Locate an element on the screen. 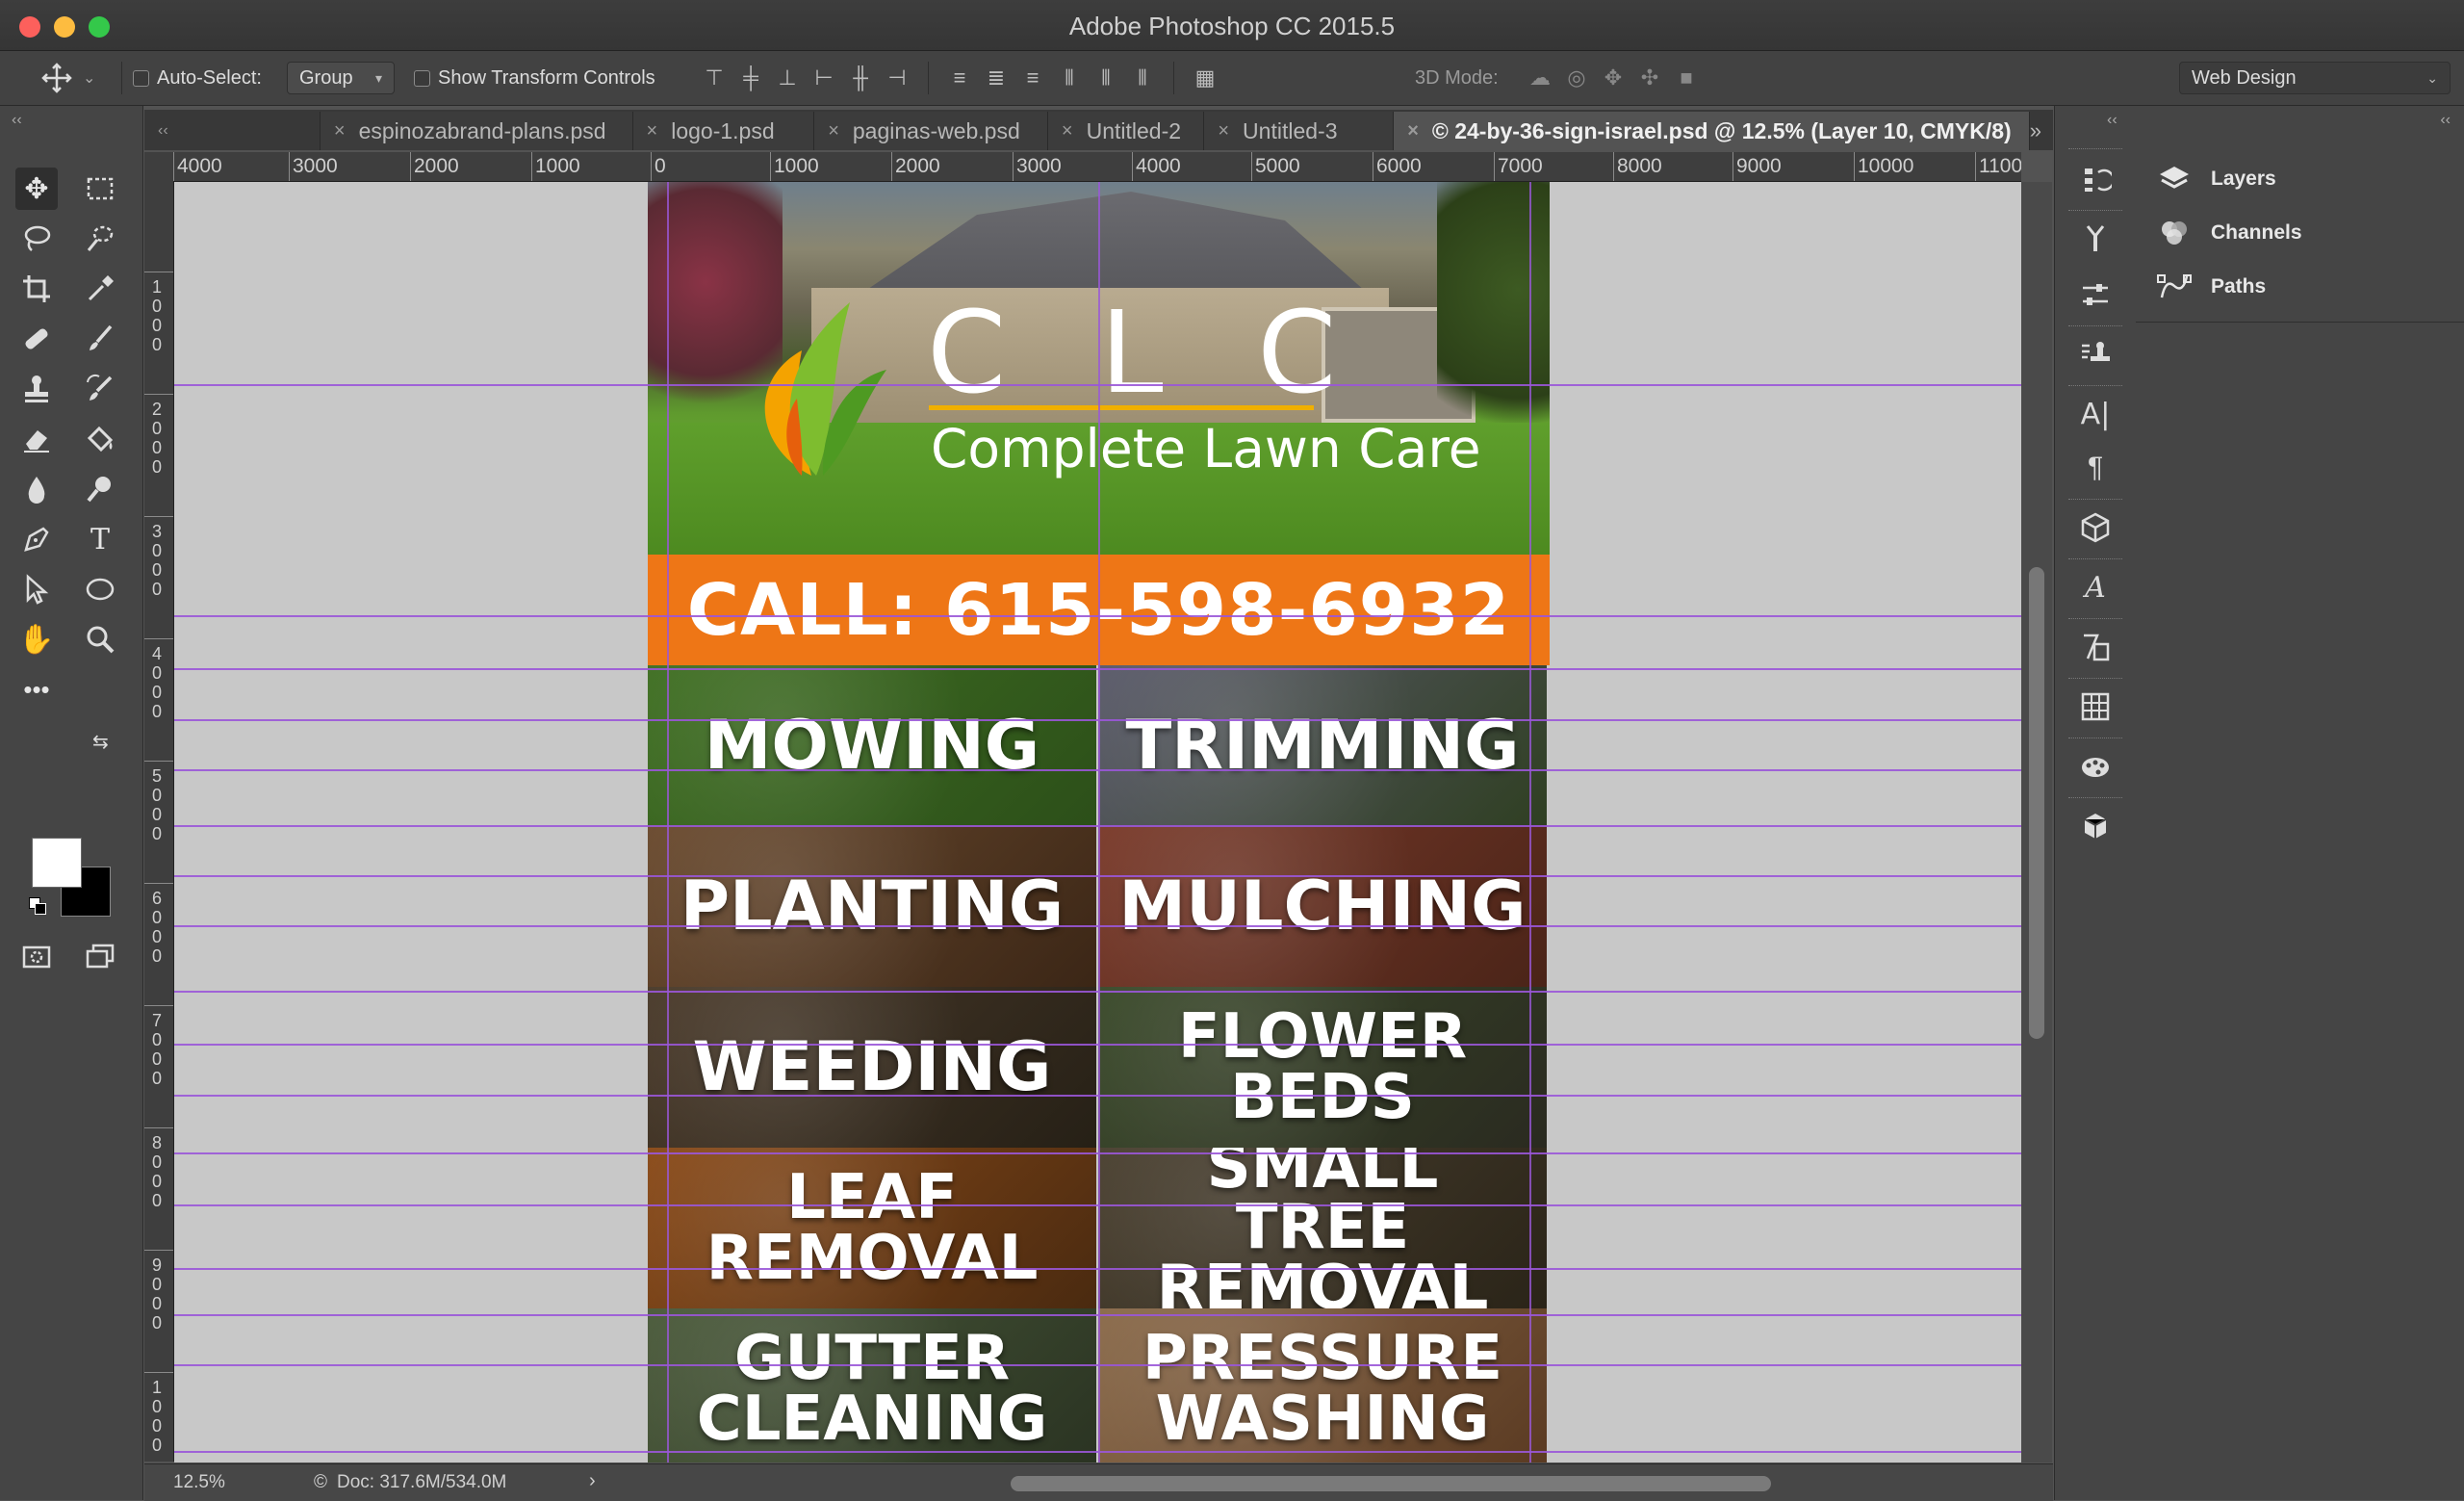 This screenshot has width=2464, height=1501. move-tool-icon: ✥ is located at coordinates (36, 189).